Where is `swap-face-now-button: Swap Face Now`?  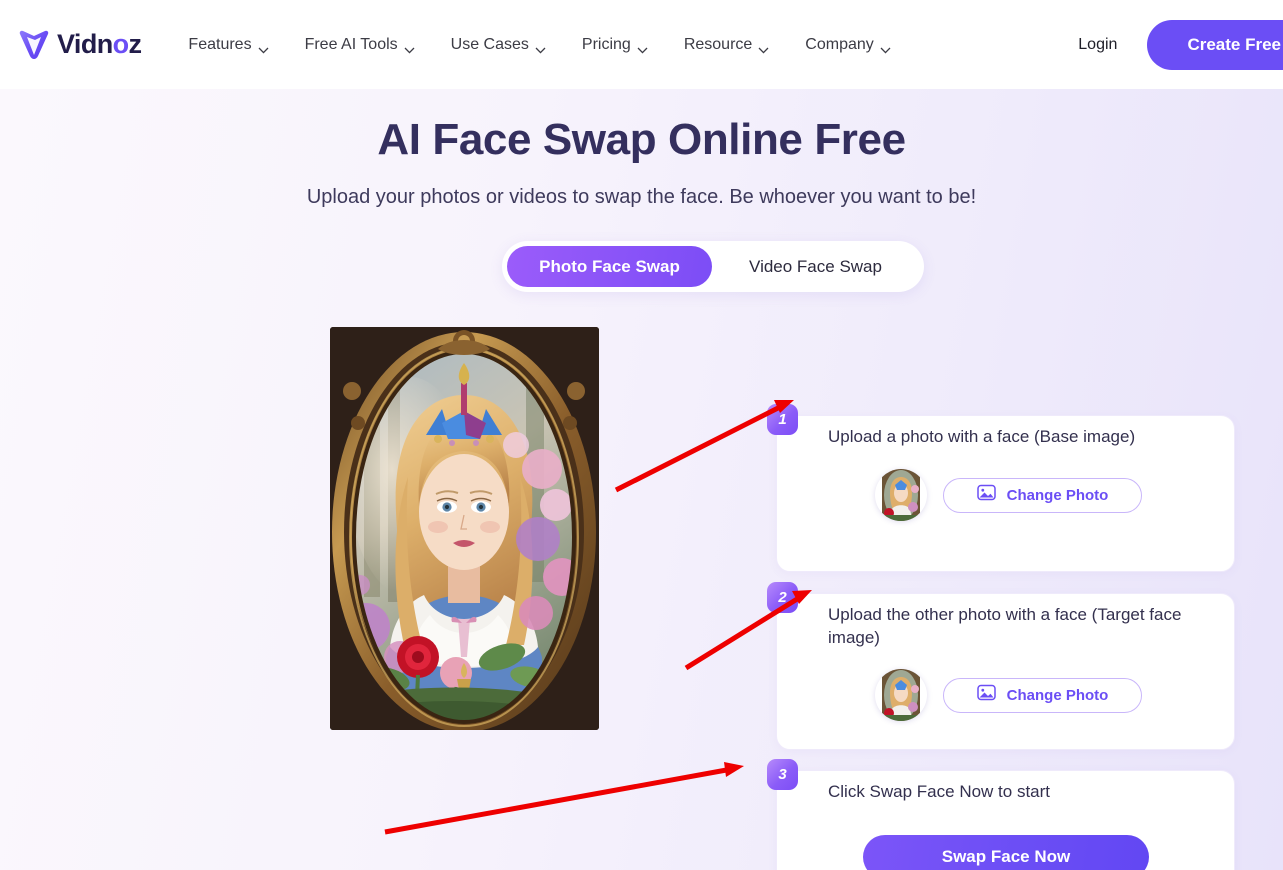
swap-face-now-button: Swap Face Now is located at coordinates (1006, 852).